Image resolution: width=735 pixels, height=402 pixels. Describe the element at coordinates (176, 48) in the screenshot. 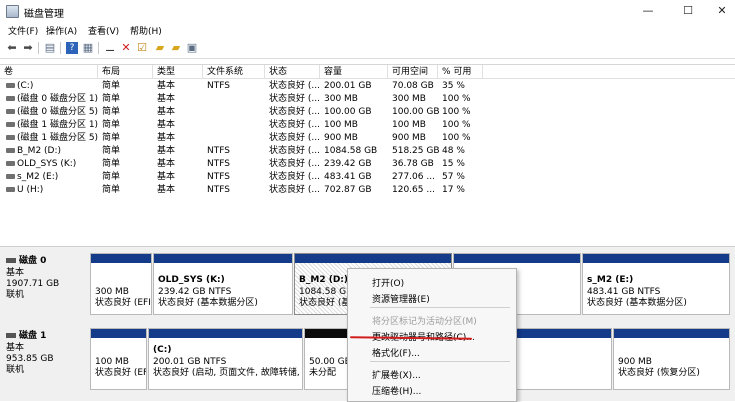

I see `folder-settings-icon: ▰` at that location.